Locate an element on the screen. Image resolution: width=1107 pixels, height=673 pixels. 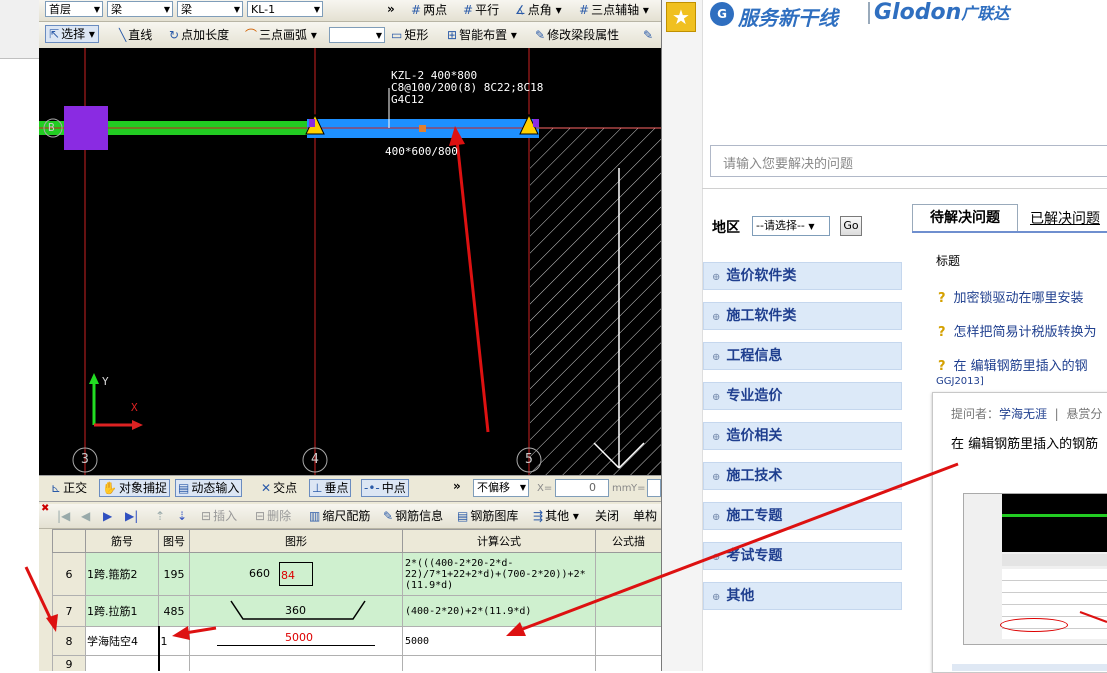
shape-code-cell is located at coordinates (173, 663).